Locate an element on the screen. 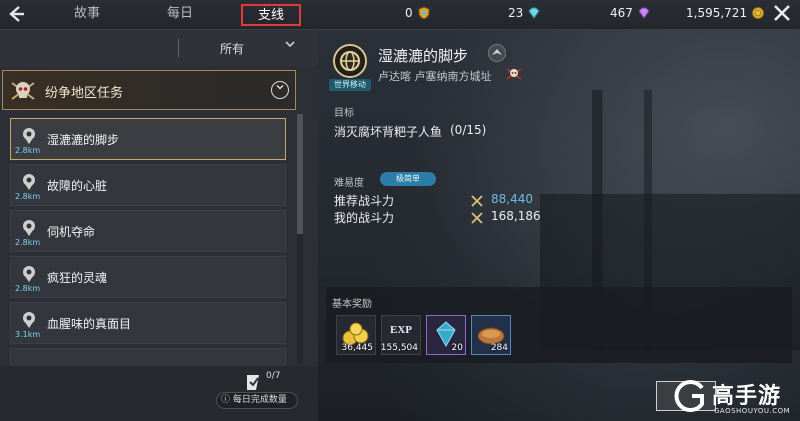 The height and width of the screenshot is (421, 800). reward-count: 284 is located at coordinates (499, 348).